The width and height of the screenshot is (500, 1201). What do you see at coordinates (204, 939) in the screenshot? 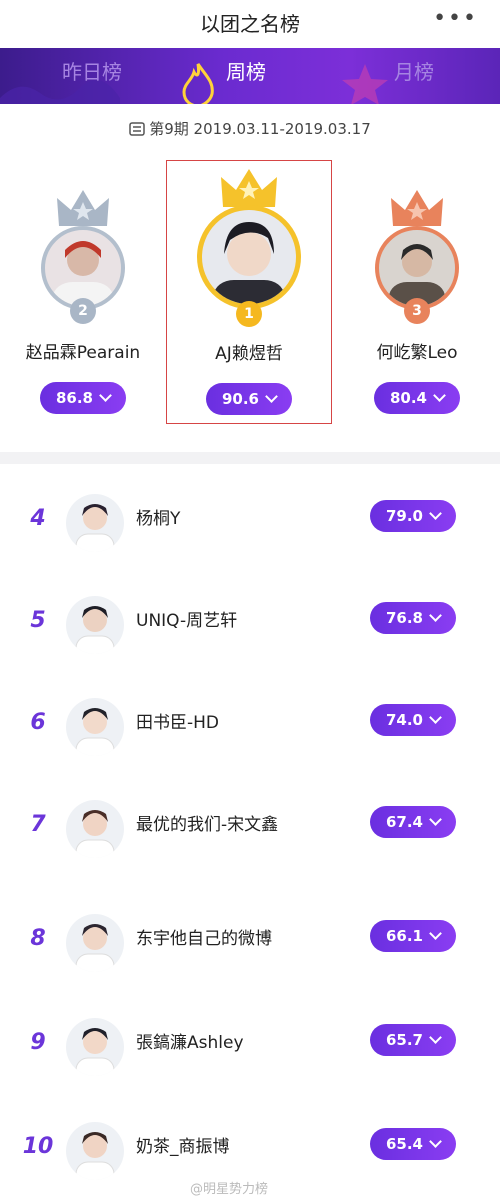
I see `artist-name: 东宇他自己的微博` at bounding box center [204, 939].